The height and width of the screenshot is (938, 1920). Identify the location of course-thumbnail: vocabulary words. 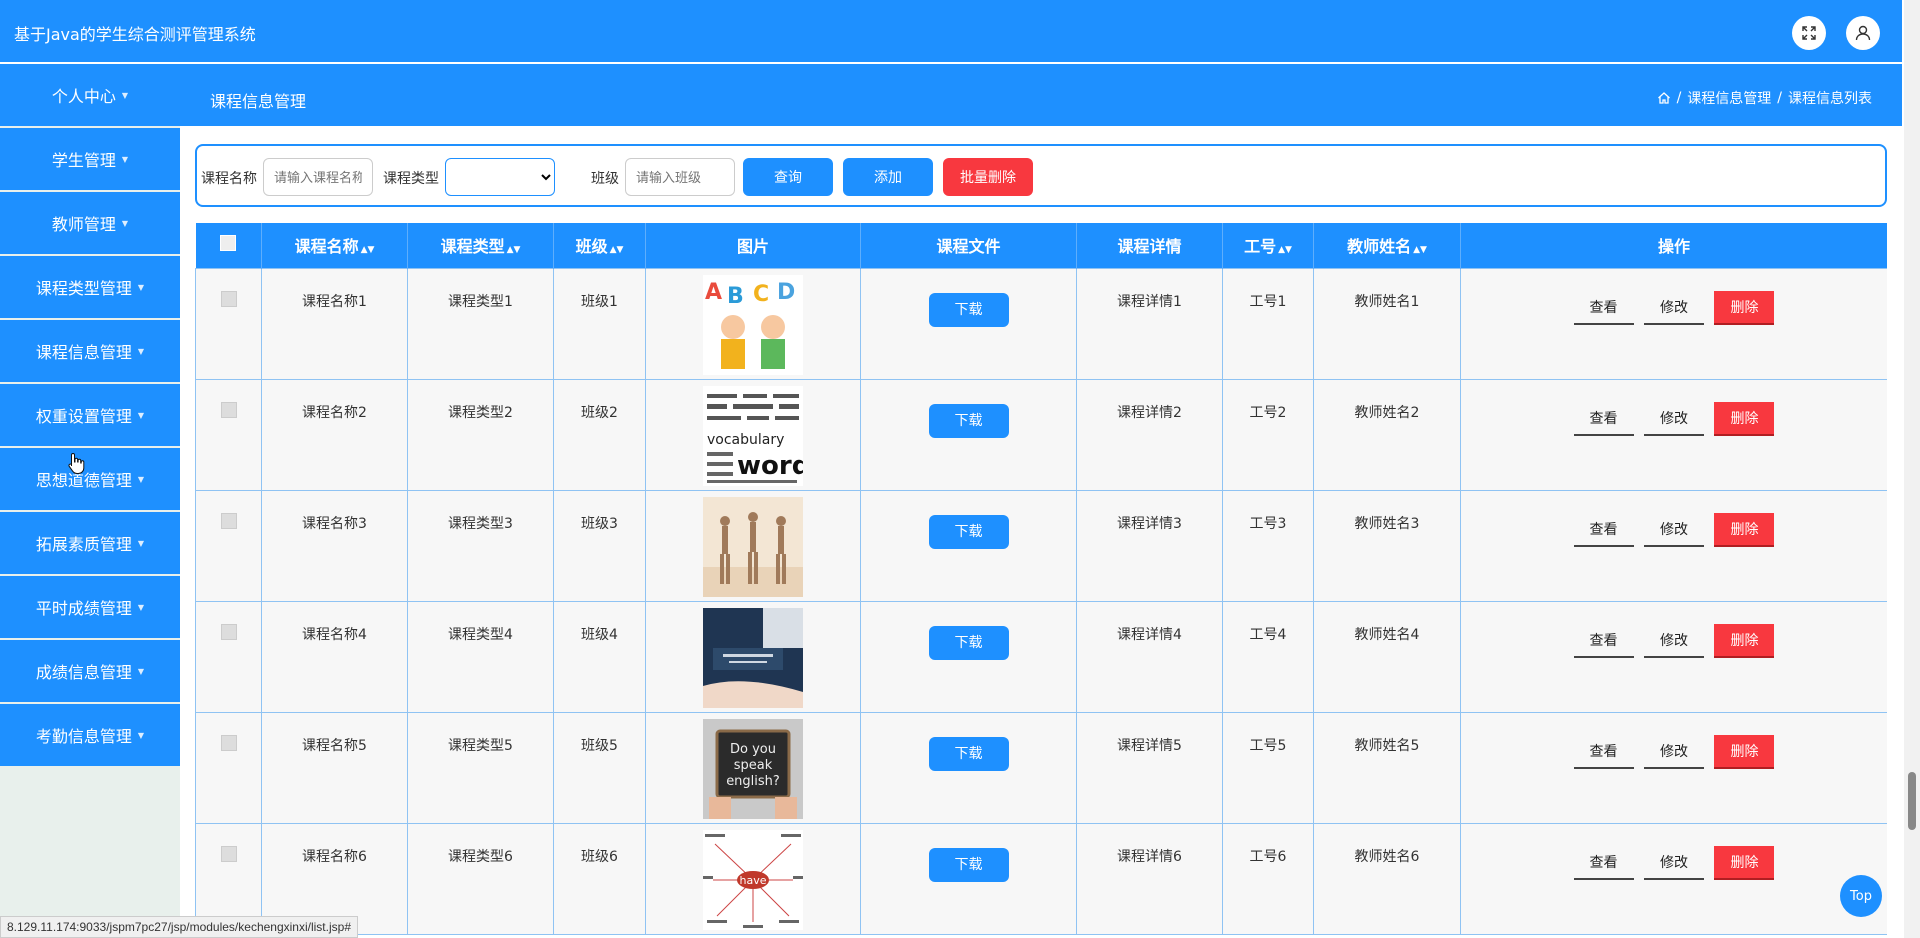
(753, 435).